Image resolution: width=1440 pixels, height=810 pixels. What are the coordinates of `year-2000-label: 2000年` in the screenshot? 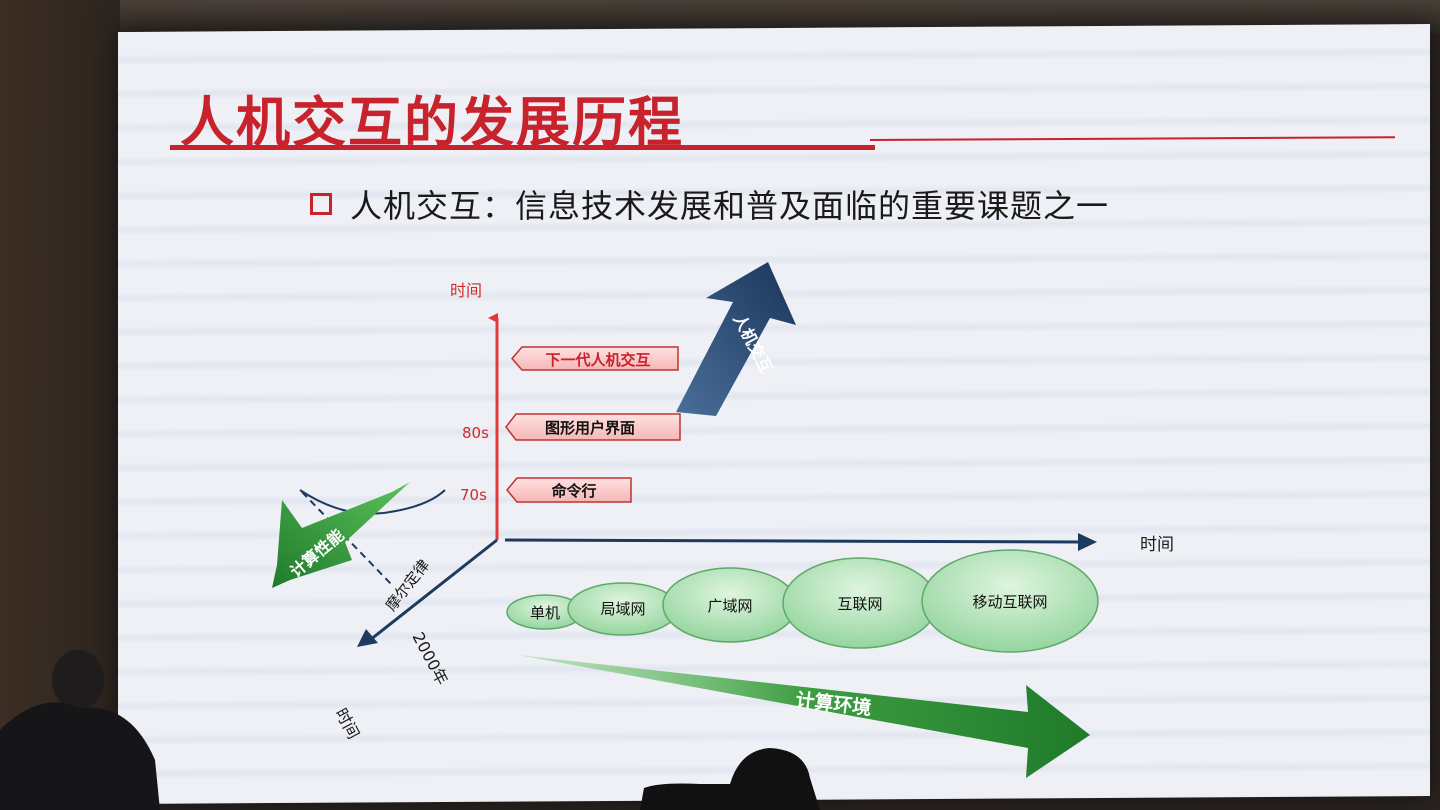 It's located at (429, 658).